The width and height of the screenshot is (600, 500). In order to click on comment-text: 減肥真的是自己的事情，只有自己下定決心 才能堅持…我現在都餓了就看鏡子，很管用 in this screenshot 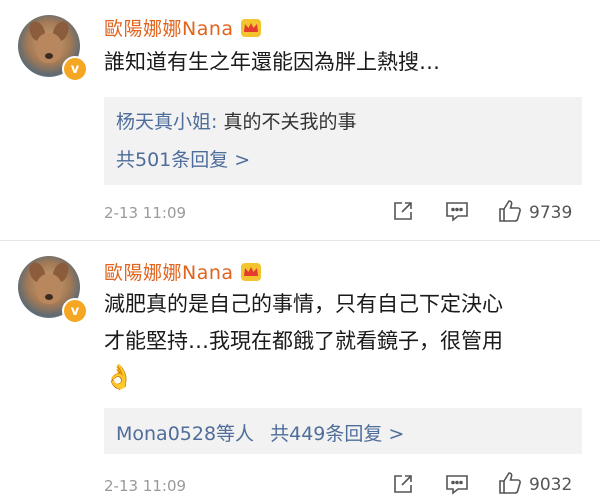, I will do `click(344, 323)`.